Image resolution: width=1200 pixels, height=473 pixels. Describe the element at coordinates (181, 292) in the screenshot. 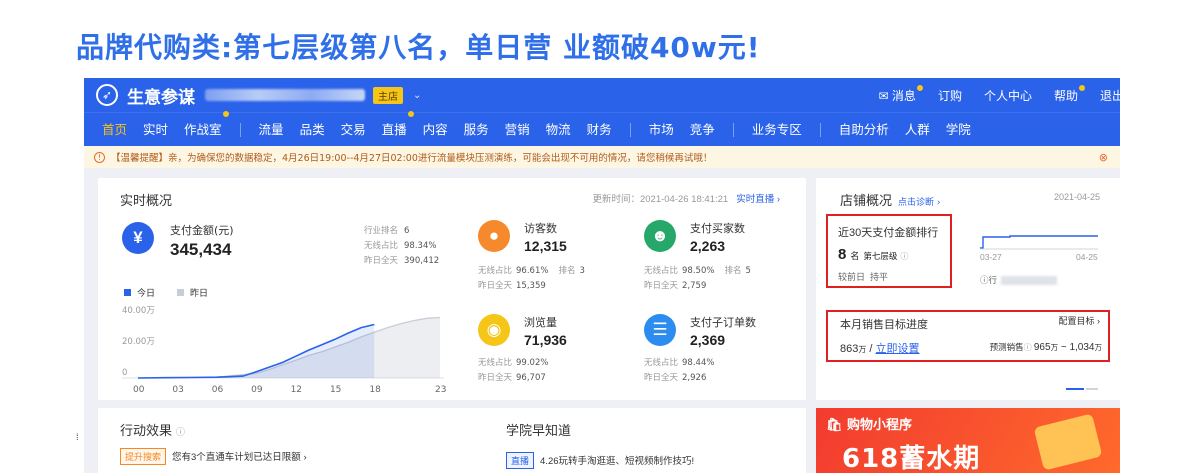

I see `legend-swatch-yesterday` at that location.